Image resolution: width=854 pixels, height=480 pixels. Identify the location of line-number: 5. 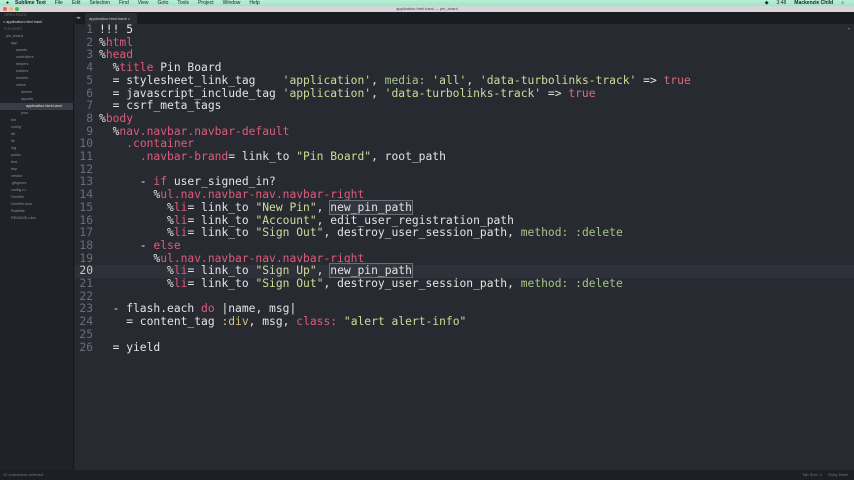
(89, 80).